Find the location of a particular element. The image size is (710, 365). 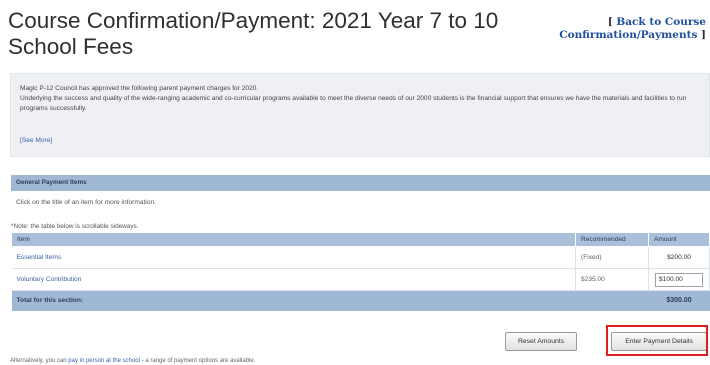

section-header: General Payment Items is located at coordinates (360, 183).